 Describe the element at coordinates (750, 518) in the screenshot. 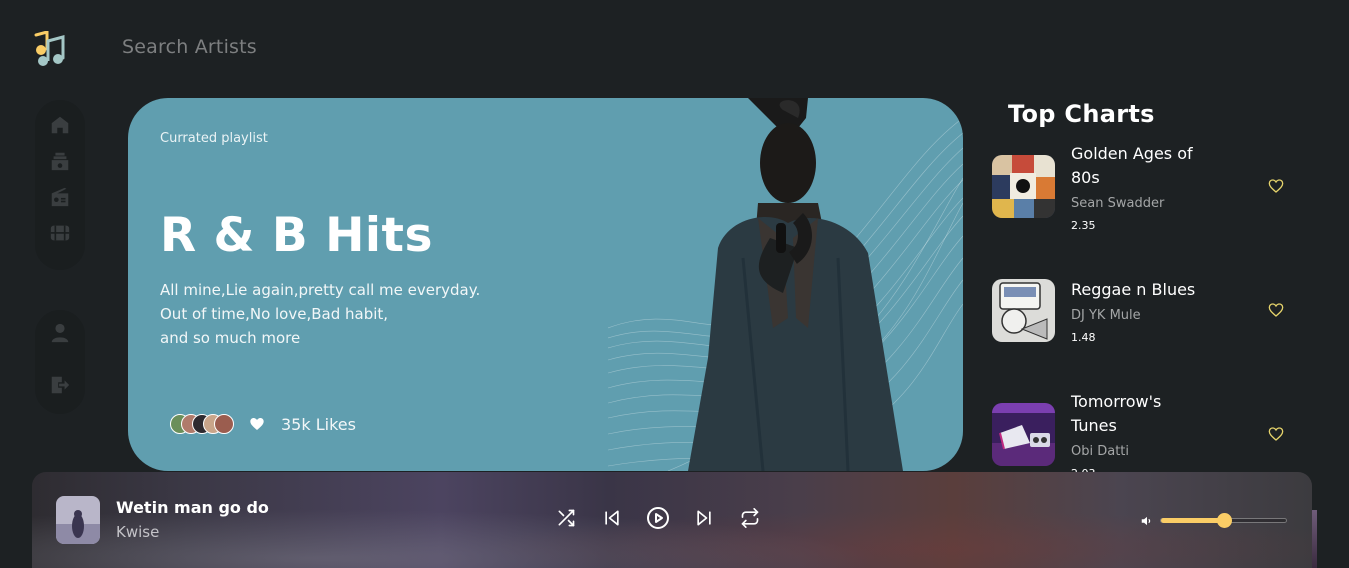

I see `repeat-icon` at that location.